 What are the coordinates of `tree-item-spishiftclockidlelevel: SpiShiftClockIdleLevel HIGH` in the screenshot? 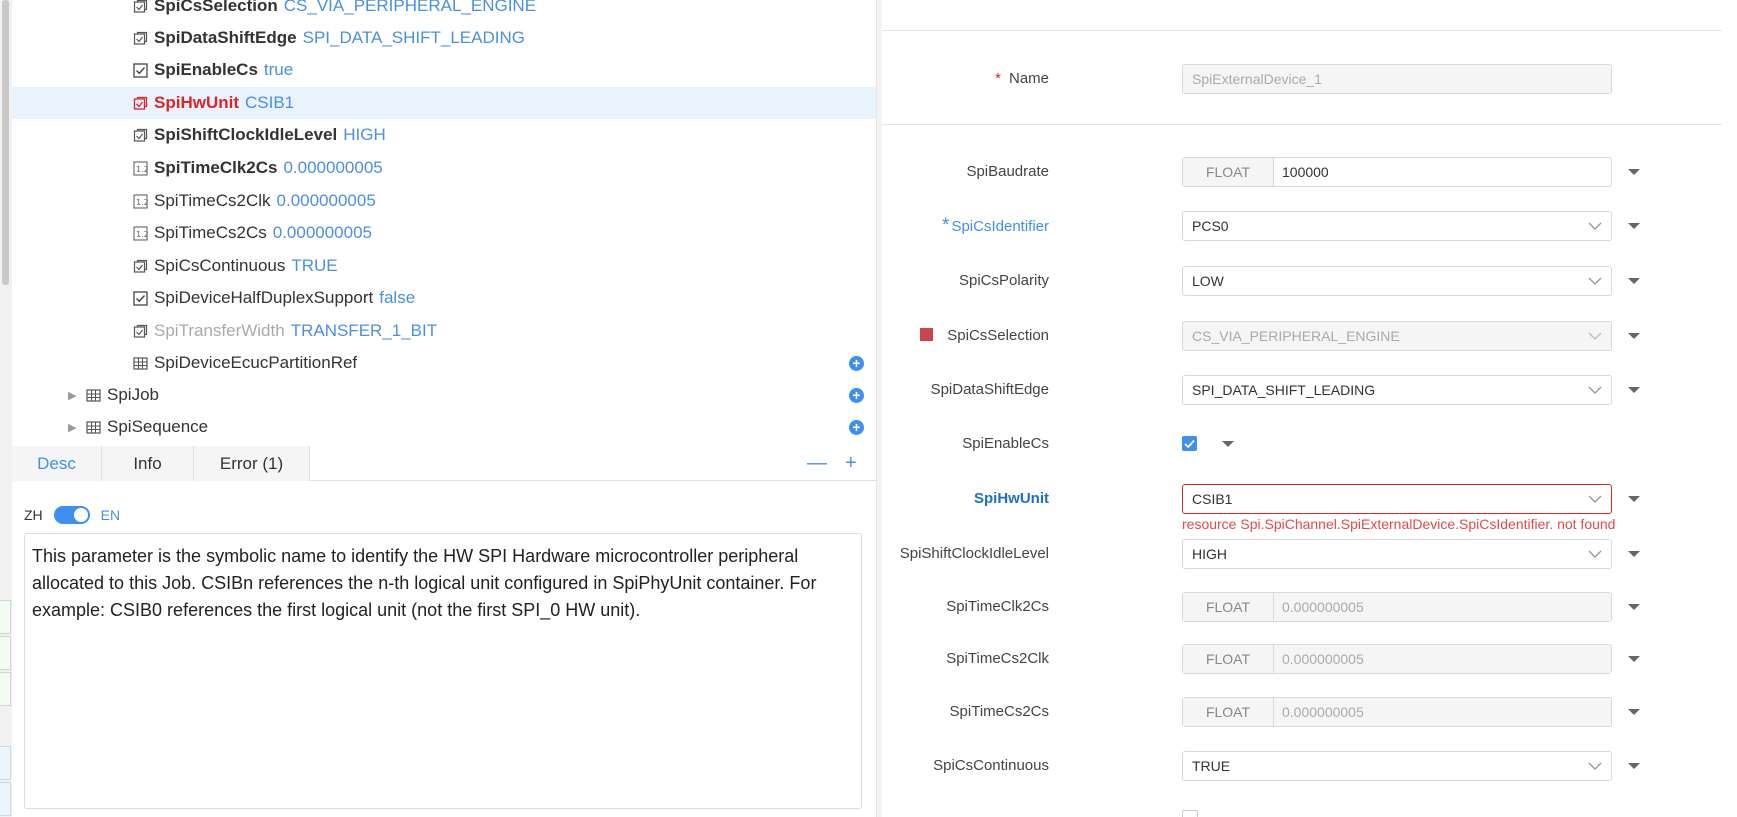 It's located at (444, 135).